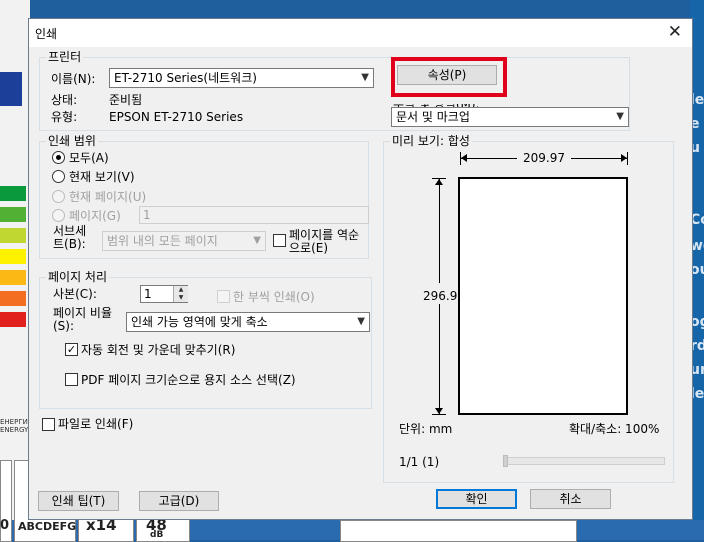 This screenshot has height=542, width=704. I want to click on subset-label: 서브세트(B):, so click(70, 237).